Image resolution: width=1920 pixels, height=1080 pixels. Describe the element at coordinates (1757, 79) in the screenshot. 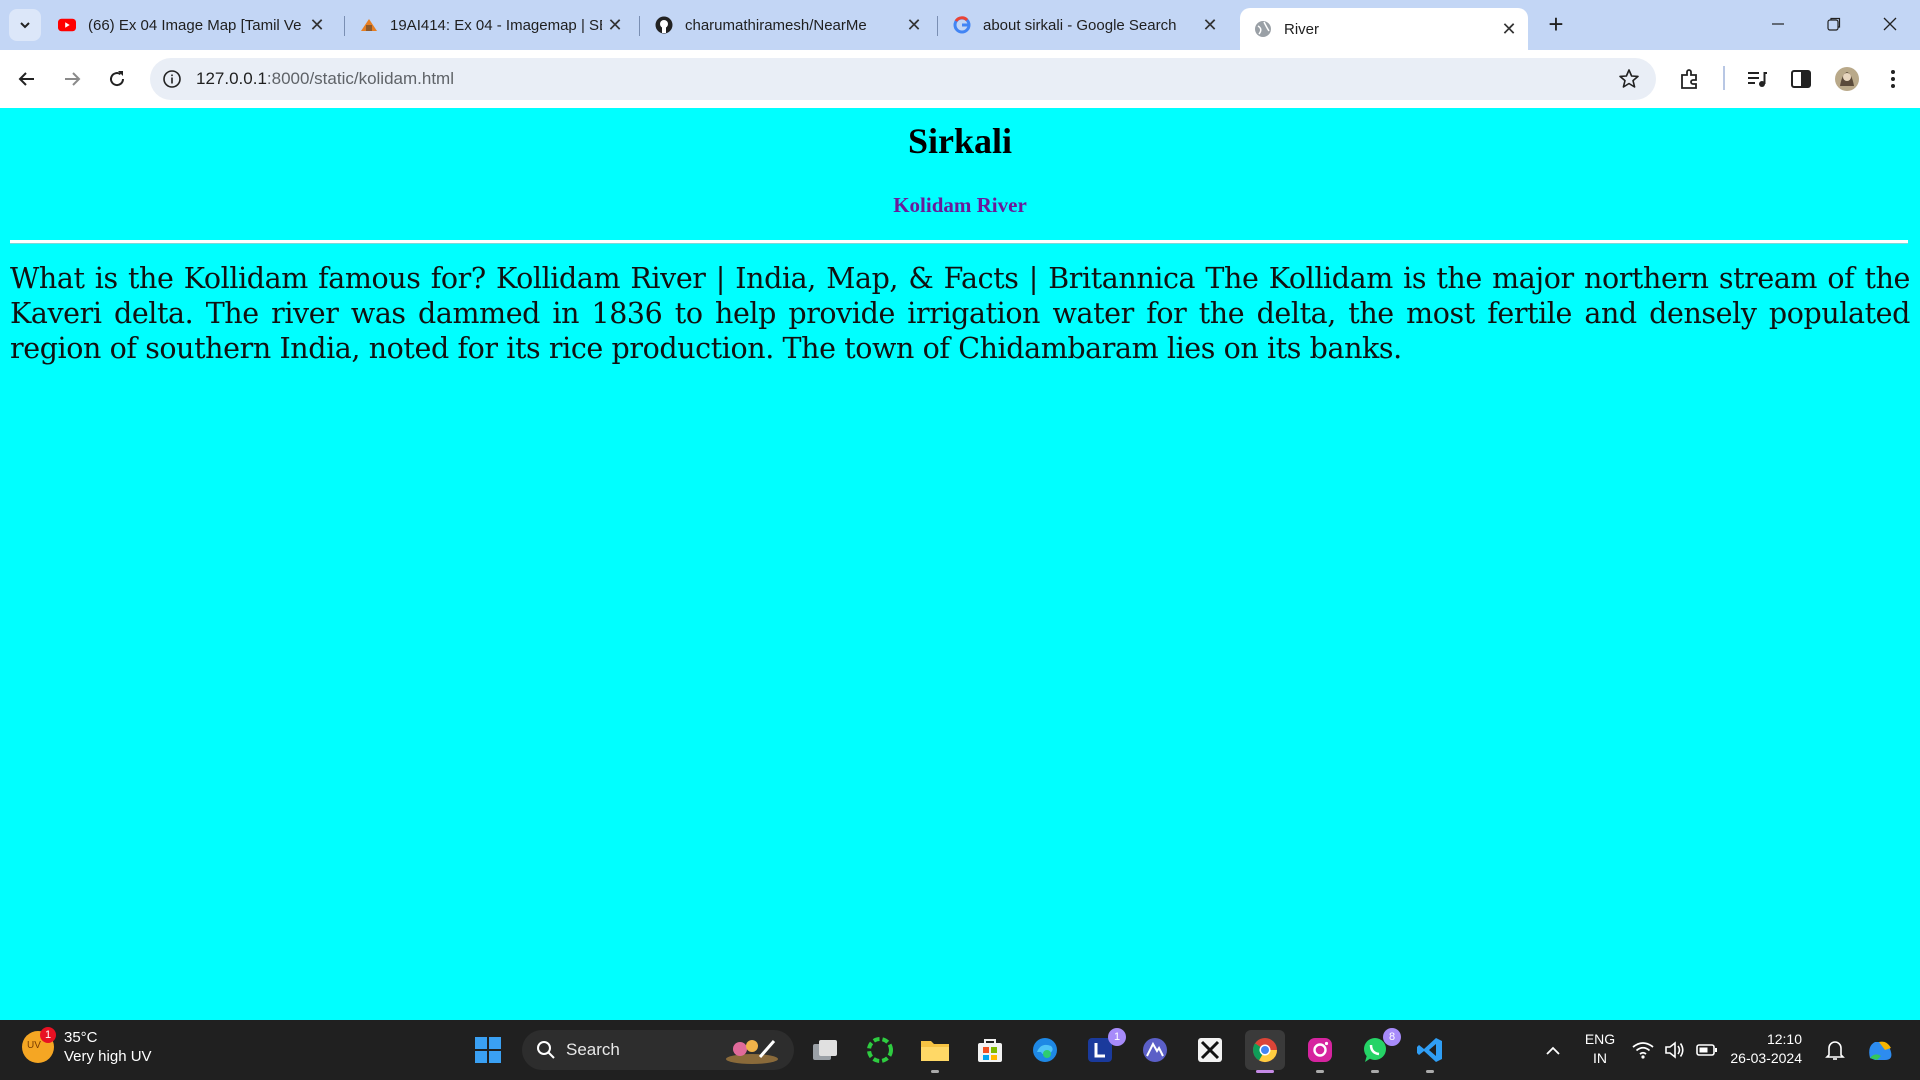

I see `media-control-button` at that location.